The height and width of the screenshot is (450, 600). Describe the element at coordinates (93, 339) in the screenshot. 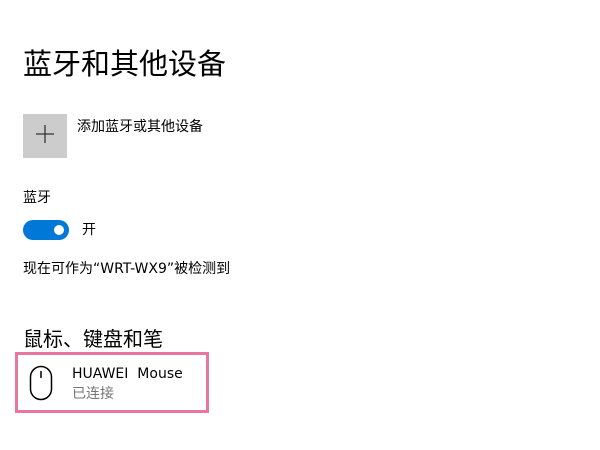

I see `mouse-keyboard-pen-section-title: 鼠标、键盘和笔` at that location.